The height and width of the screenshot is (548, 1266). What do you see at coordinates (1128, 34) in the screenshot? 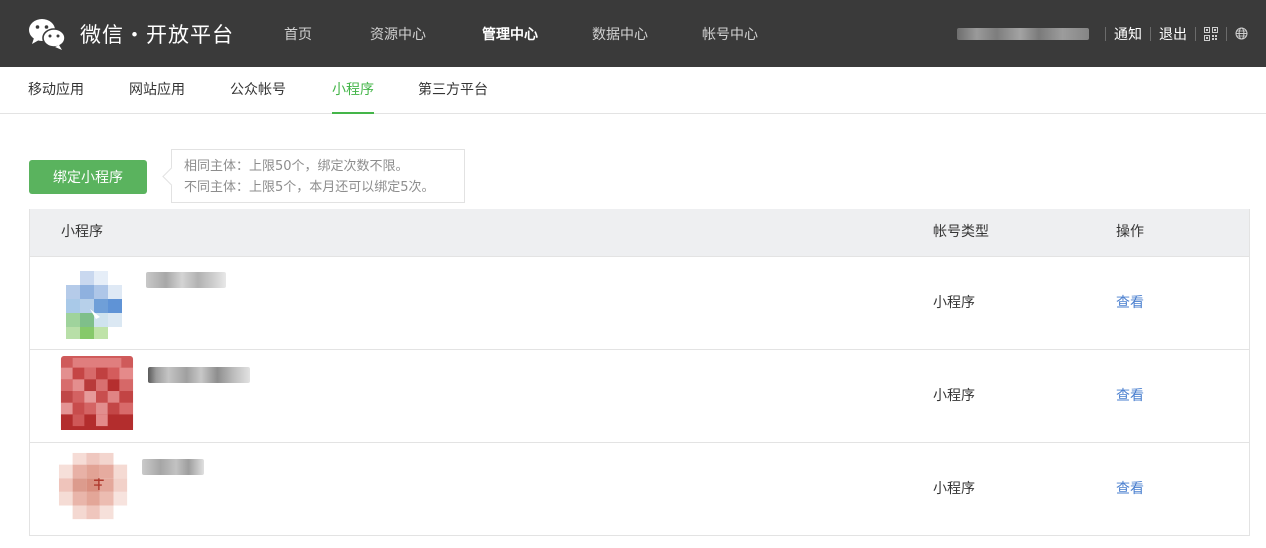
I see `notify-link: 通知` at bounding box center [1128, 34].